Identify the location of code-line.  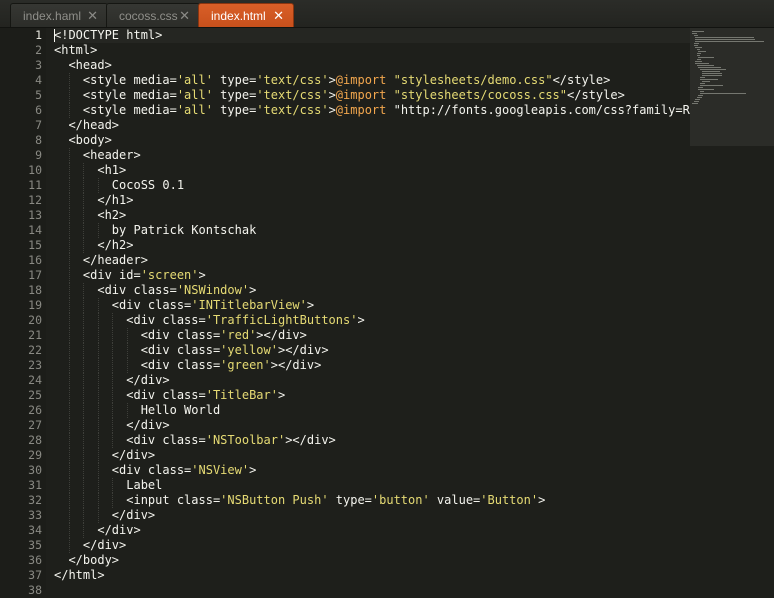
(372, 586).